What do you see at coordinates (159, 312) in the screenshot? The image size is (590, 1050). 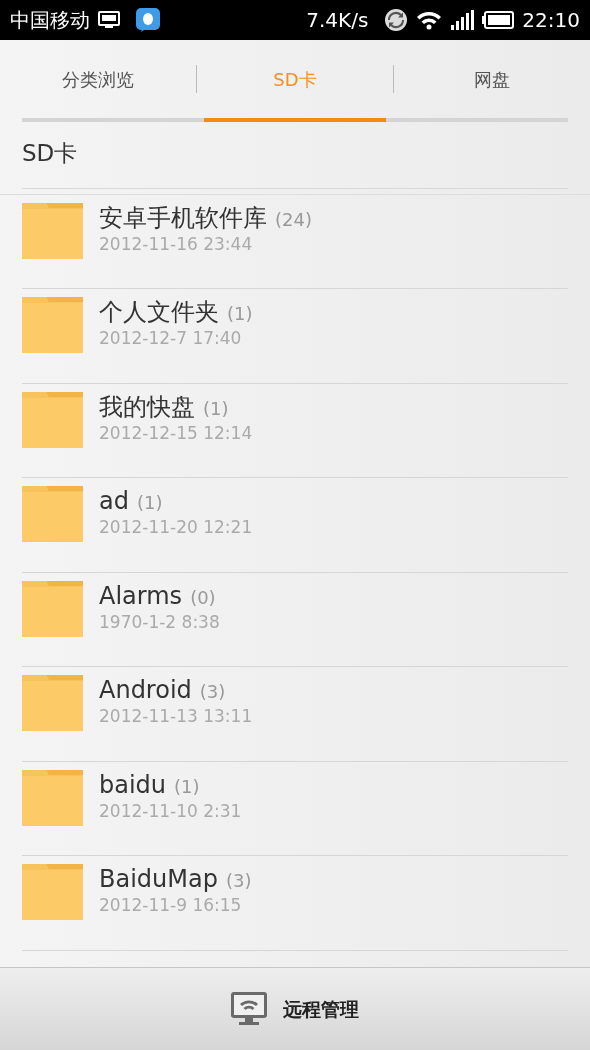 I see `folder-name: 个人文件夹` at bounding box center [159, 312].